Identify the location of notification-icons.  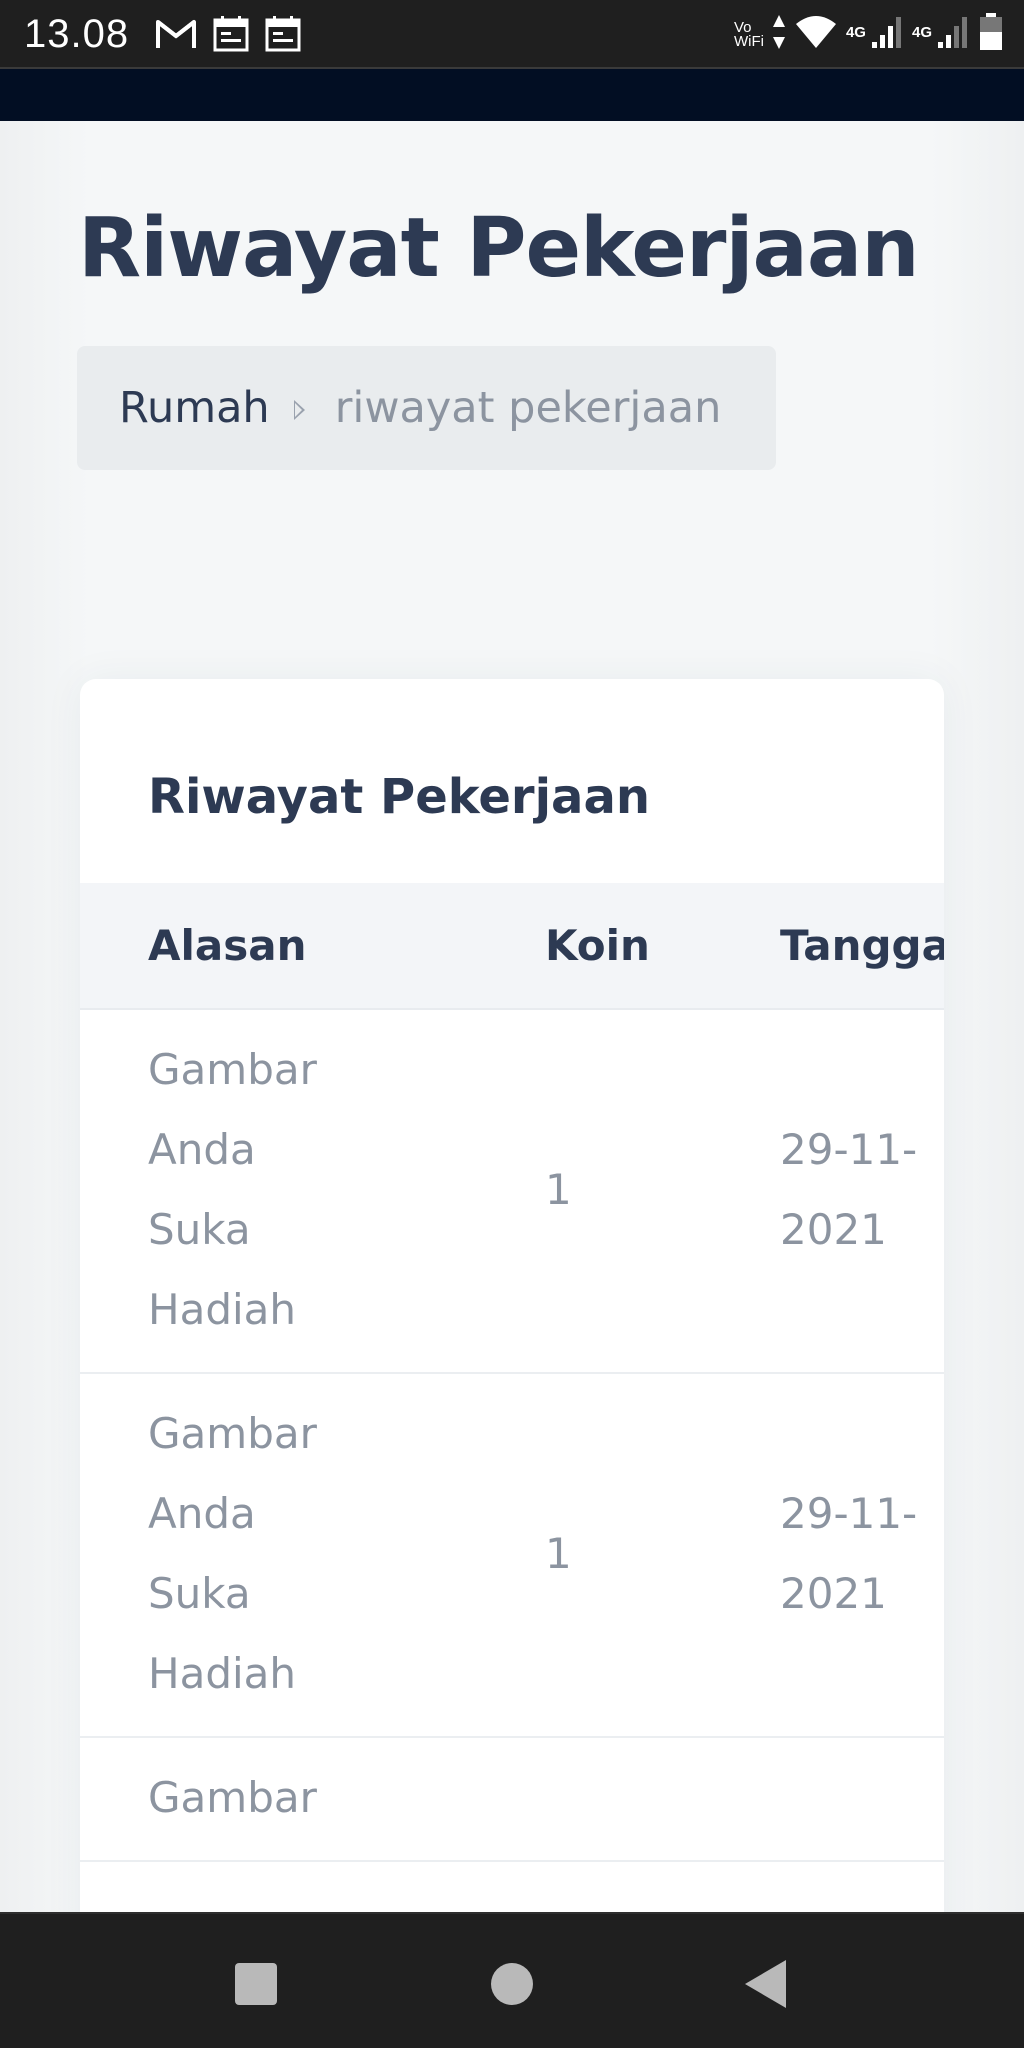
(228, 34).